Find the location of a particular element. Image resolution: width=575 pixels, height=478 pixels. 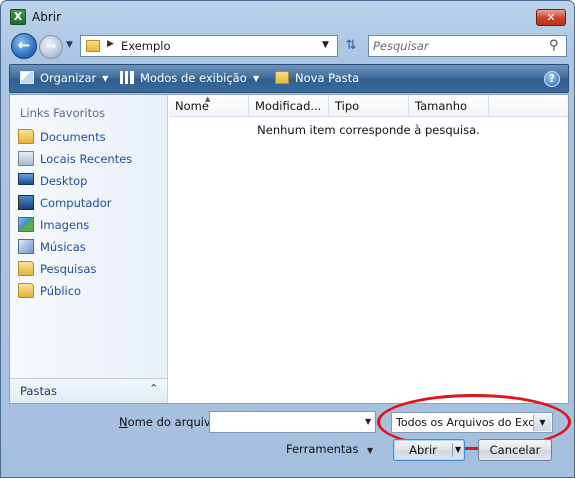

nav-item-desktop: Desktop is located at coordinates (90, 181).